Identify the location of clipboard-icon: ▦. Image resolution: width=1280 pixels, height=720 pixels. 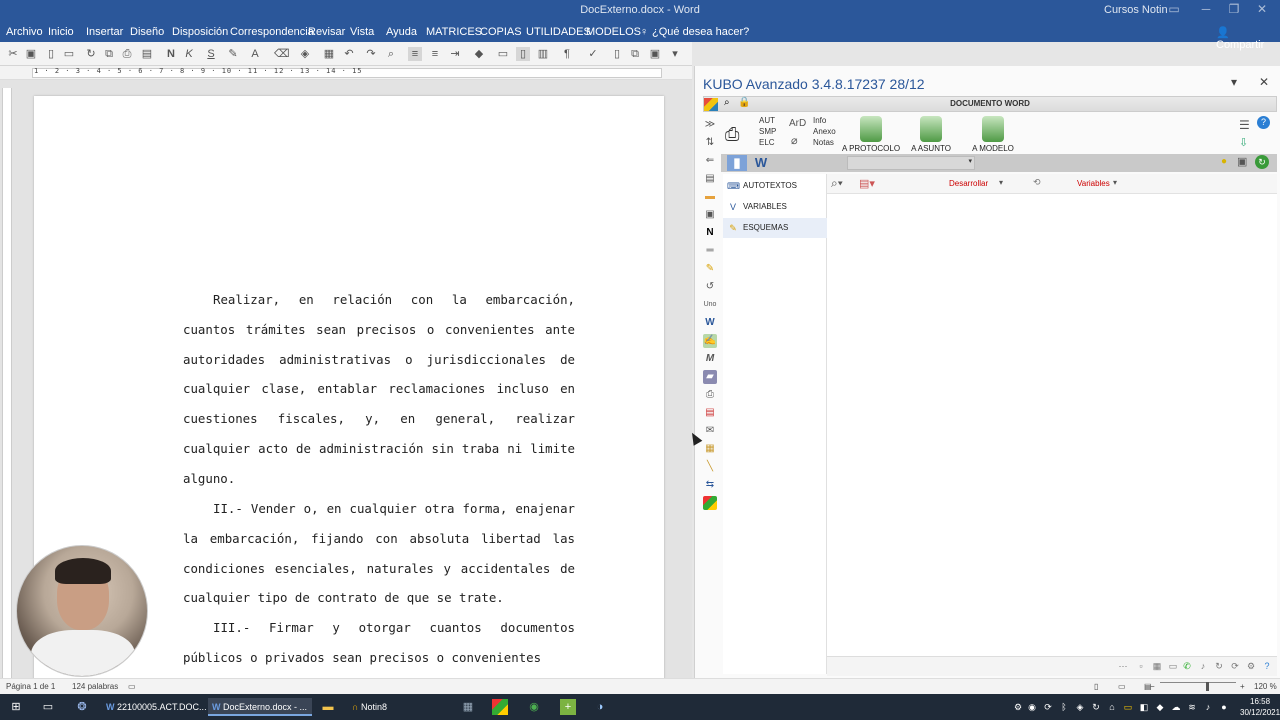
(710, 449).